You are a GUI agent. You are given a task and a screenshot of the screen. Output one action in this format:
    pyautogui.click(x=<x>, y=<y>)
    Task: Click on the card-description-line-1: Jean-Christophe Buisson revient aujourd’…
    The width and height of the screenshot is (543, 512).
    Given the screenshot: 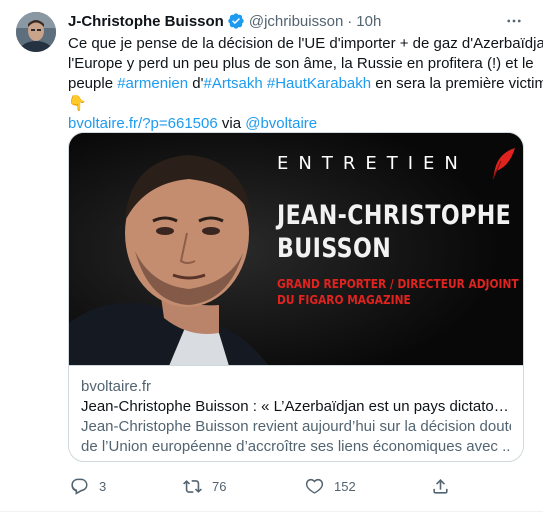 What is the action you would take?
    pyautogui.click(x=296, y=426)
    